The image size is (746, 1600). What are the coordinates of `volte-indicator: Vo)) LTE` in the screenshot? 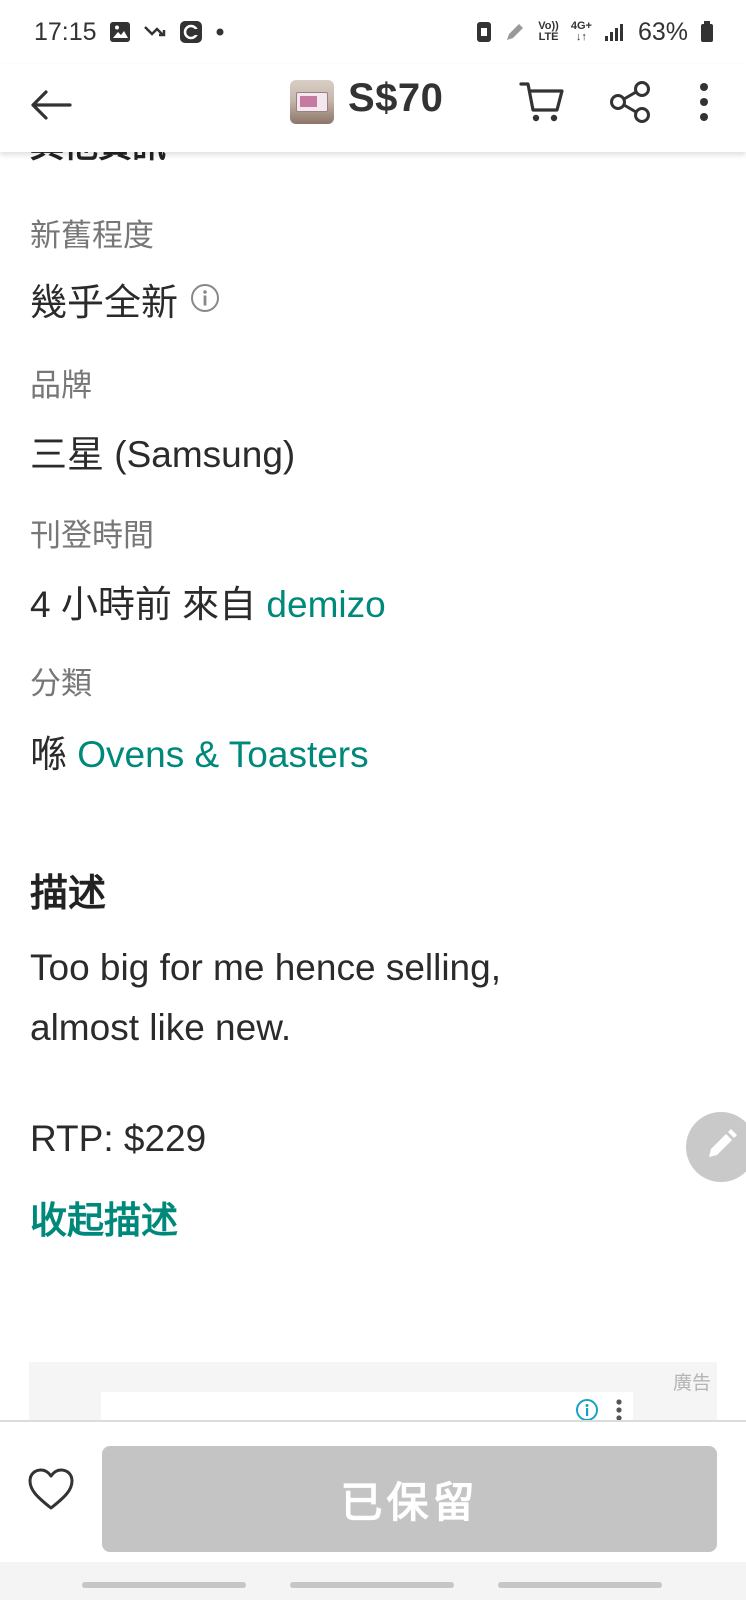 It's located at (548, 31).